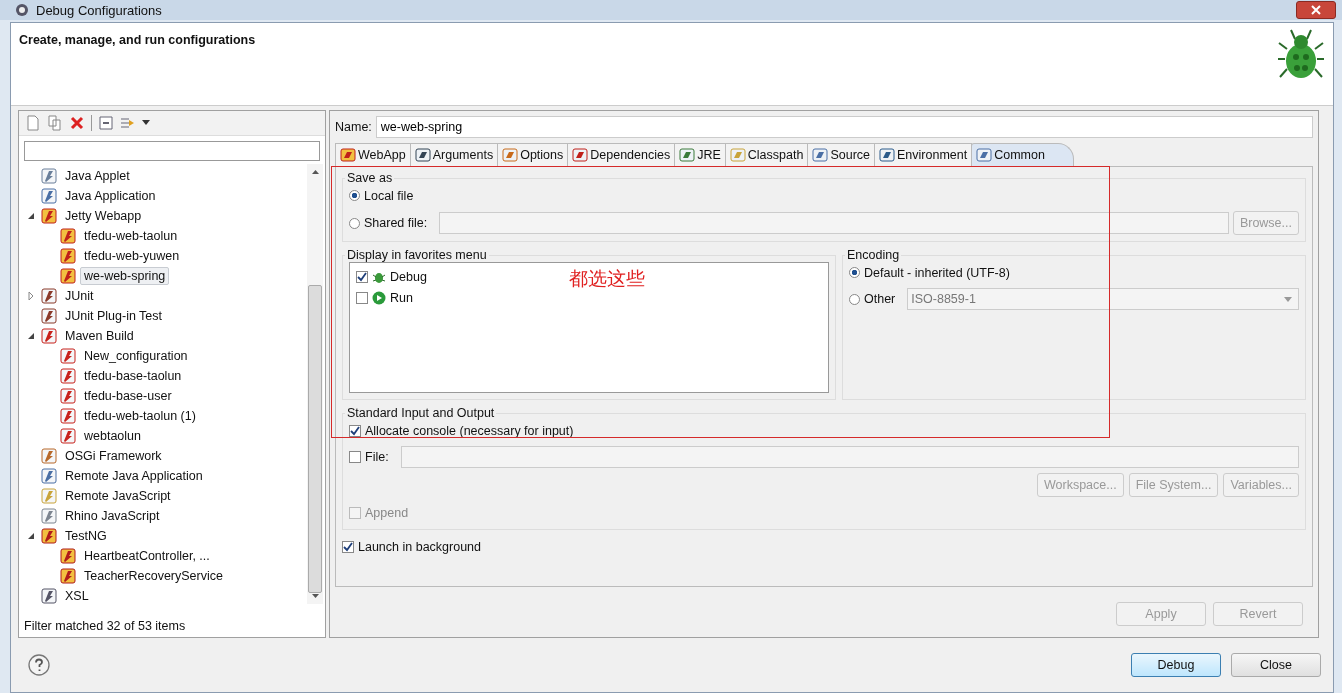 Image resolution: width=1342 pixels, height=693 pixels. Describe the element at coordinates (937, 272) in the screenshot. I see `option-label: Default - inherited (UTF-8)` at that location.